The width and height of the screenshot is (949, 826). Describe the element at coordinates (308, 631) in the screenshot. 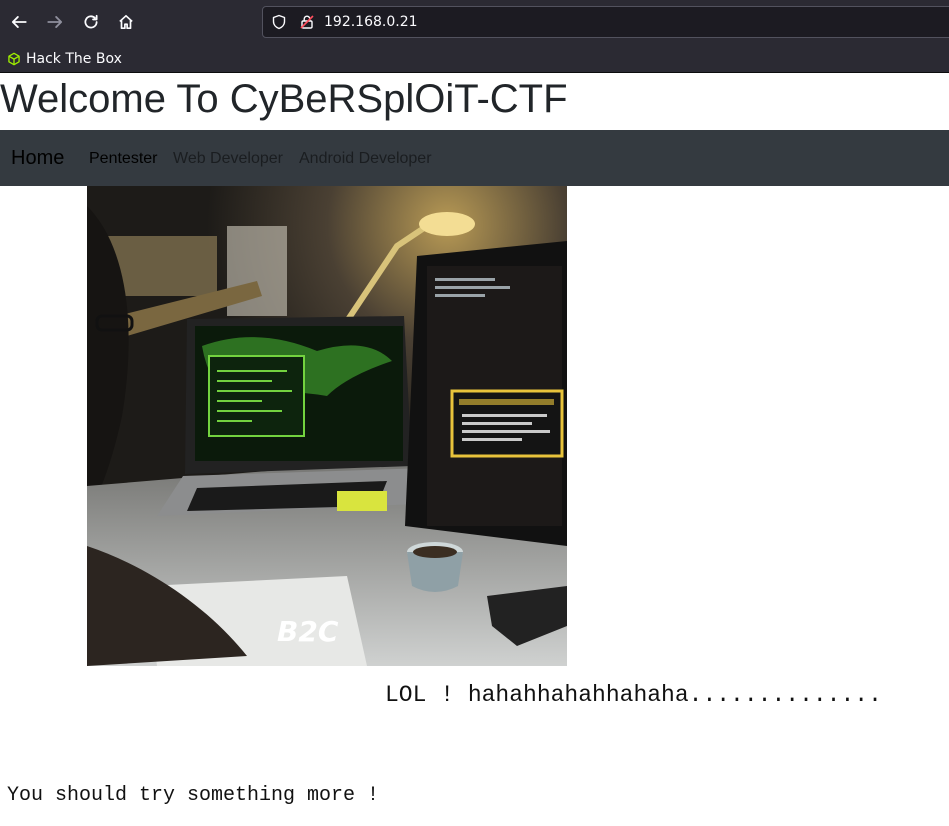

I see `b2c-watermark: B2C` at that location.